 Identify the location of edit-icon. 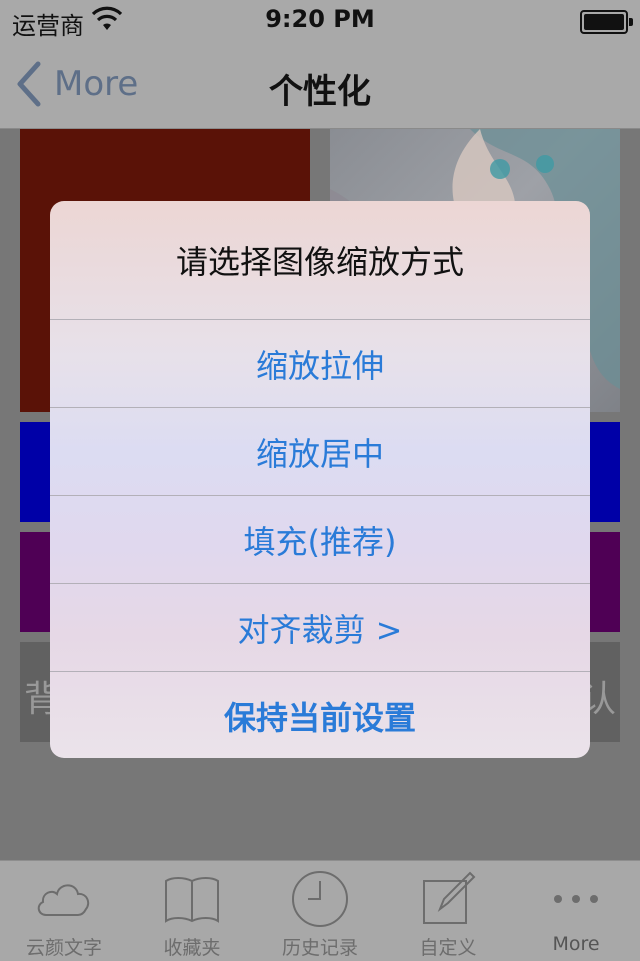
(449, 897).